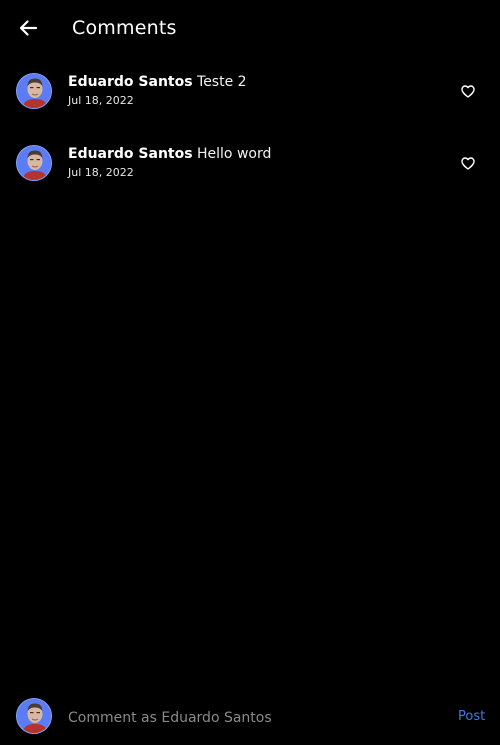  What do you see at coordinates (222, 82) in the screenshot?
I see `comment-body: Teste 2` at bounding box center [222, 82].